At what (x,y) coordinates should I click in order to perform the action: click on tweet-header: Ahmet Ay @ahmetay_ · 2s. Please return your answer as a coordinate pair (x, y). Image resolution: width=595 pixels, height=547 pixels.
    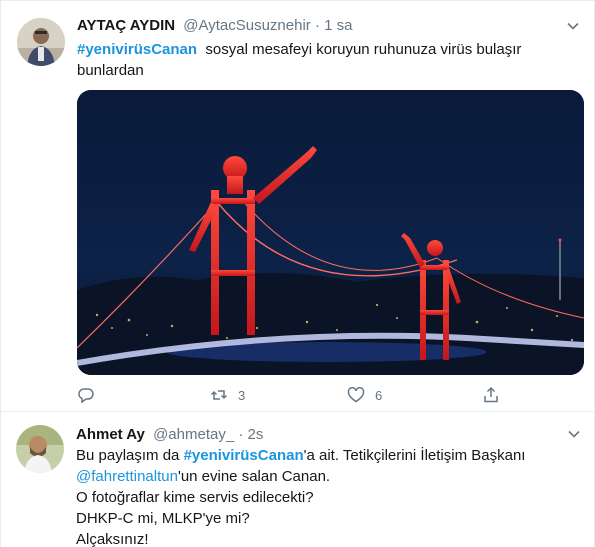
    Looking at the image, I should click on (169, 436).